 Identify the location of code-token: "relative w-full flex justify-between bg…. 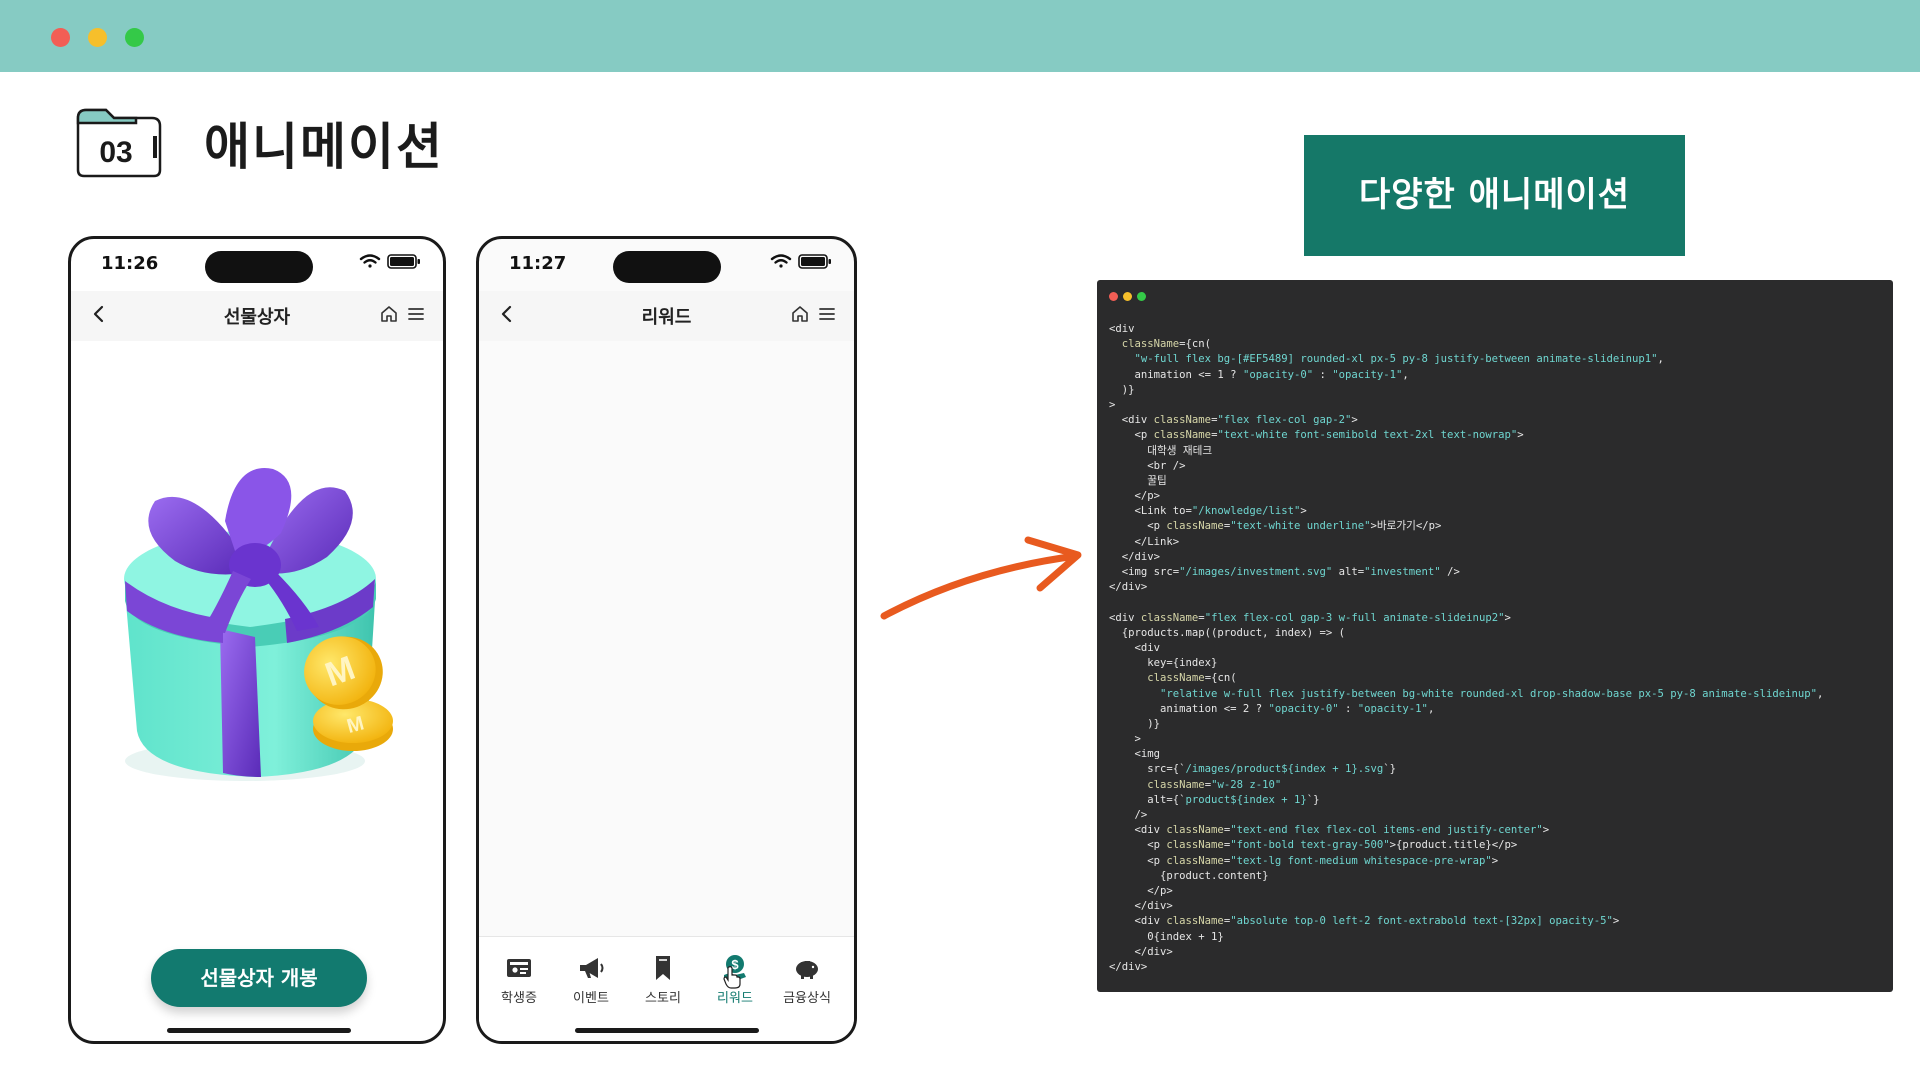
(1488, 693).